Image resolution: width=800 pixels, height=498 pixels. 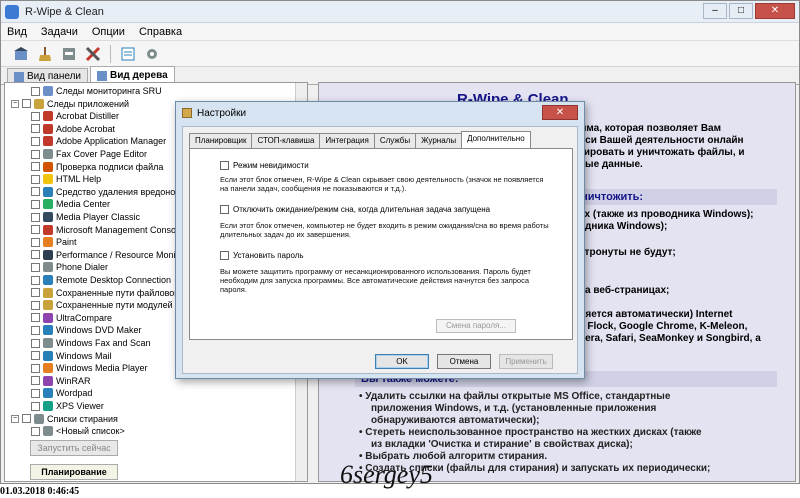 What do you see at coordinates (221, 140) in the screenshot?
I see `tab-scheduler: Планировщик` at bounding box center [221, 140].